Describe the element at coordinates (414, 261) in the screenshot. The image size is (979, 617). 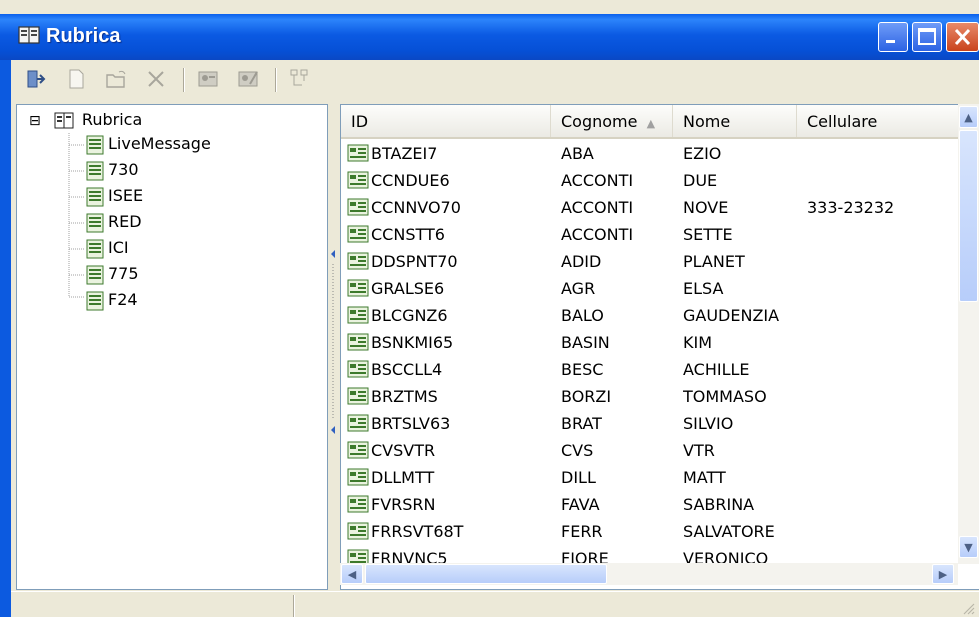
I see `cell-text: DDSPNT70` at that location.